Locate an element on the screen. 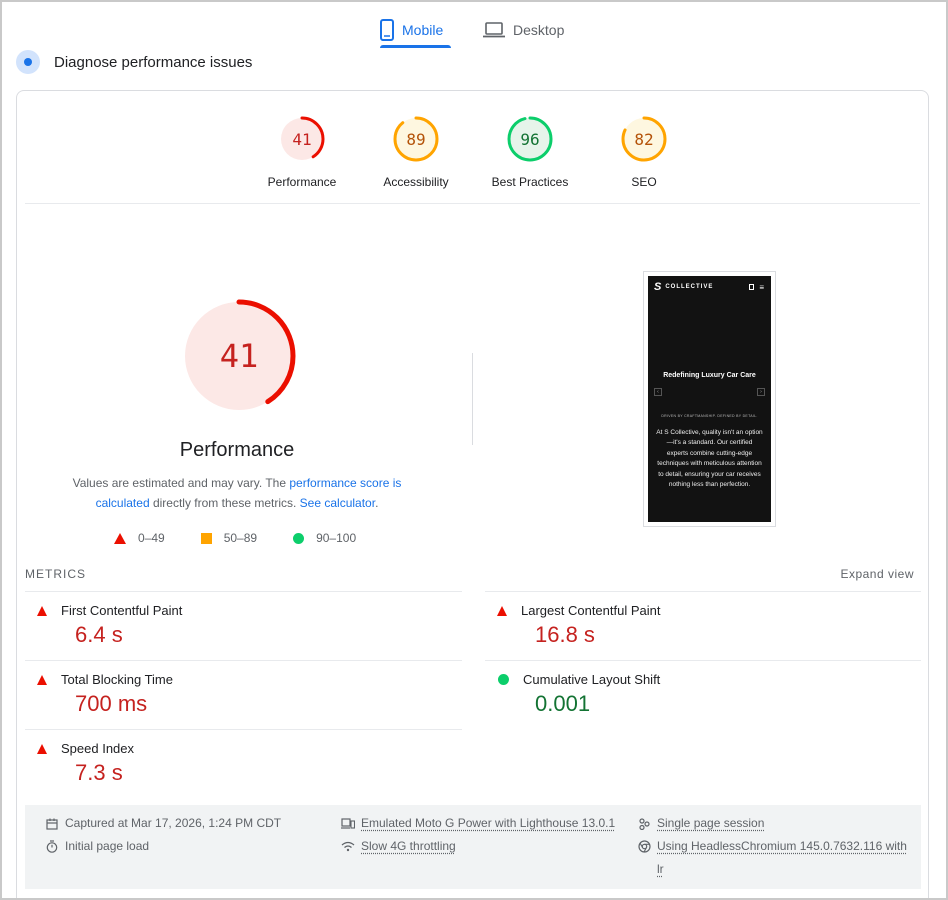 This screenshot has height=900, width=948. legend-average-label: 50–89 is located at coordinates (240, 538).